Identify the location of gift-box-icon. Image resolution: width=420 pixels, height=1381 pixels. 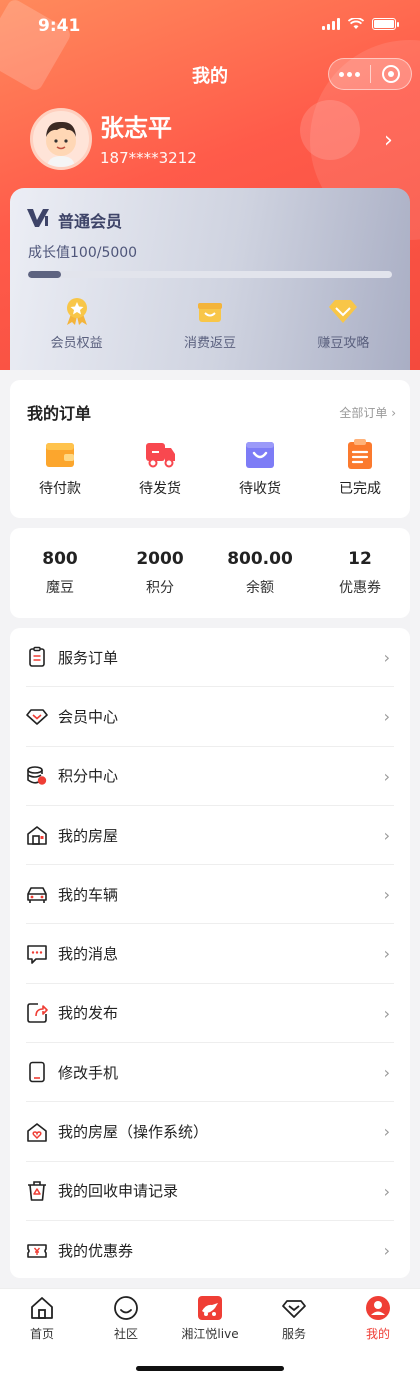
(210, 311).